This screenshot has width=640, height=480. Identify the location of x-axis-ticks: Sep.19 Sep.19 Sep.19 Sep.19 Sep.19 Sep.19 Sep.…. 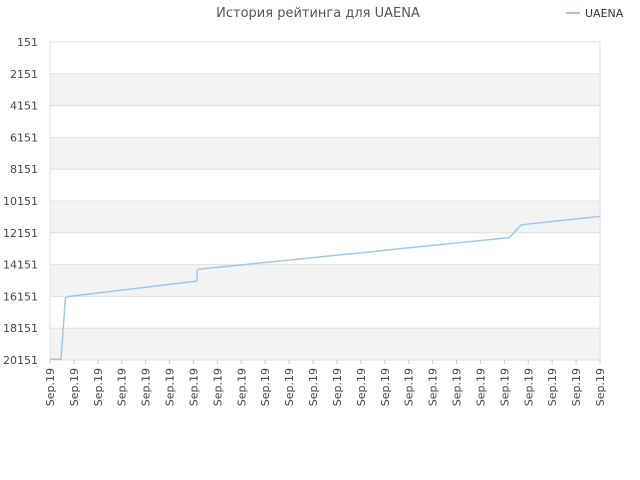
(325, 383).